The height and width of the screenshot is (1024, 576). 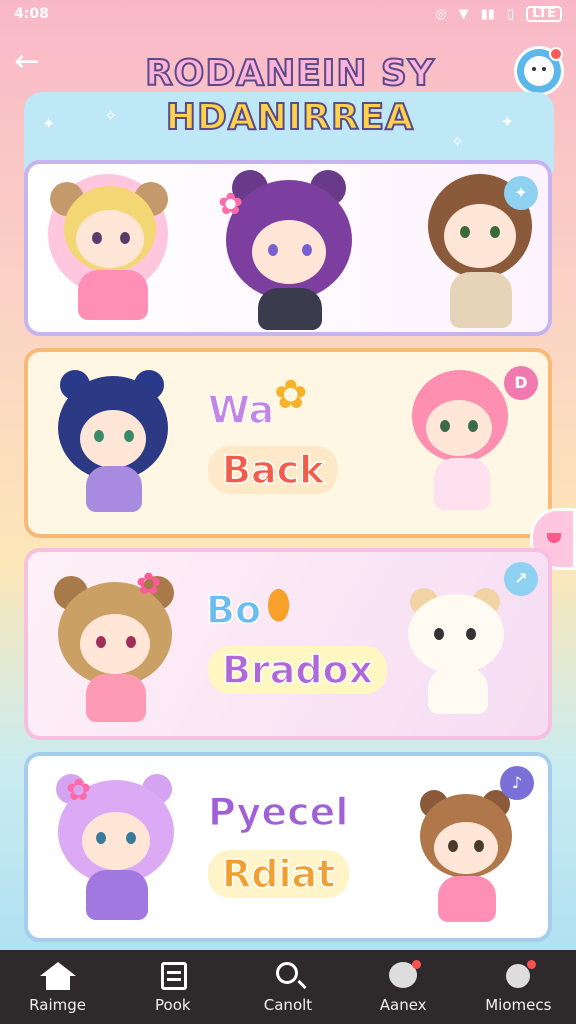 What do you see at coordinates (279, 605) in the screenshot?
I see `honey-pot-icon: ⬮` at bounding box center [279, 605].